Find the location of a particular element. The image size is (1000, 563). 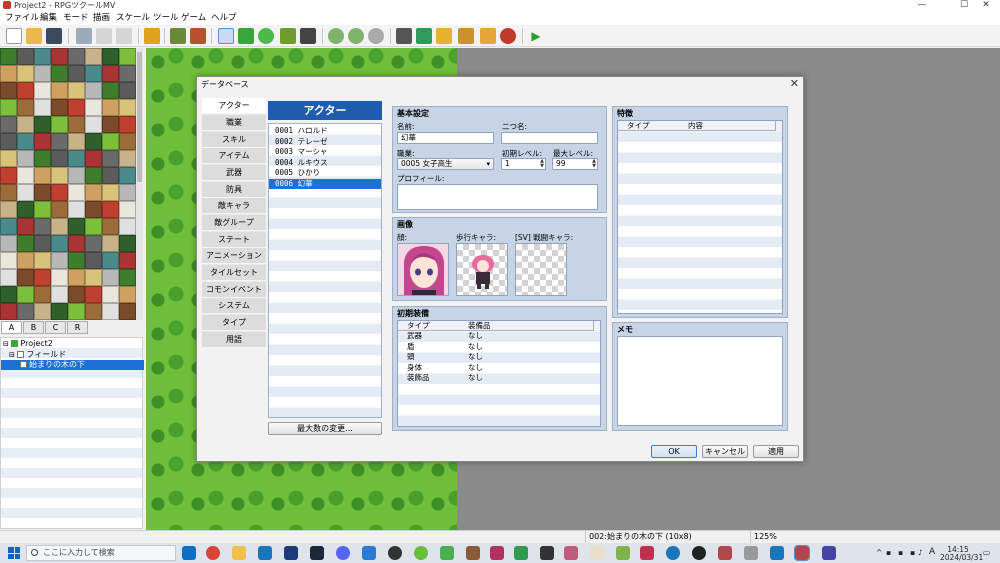

tile-grid is located at coordinates (68, 184).